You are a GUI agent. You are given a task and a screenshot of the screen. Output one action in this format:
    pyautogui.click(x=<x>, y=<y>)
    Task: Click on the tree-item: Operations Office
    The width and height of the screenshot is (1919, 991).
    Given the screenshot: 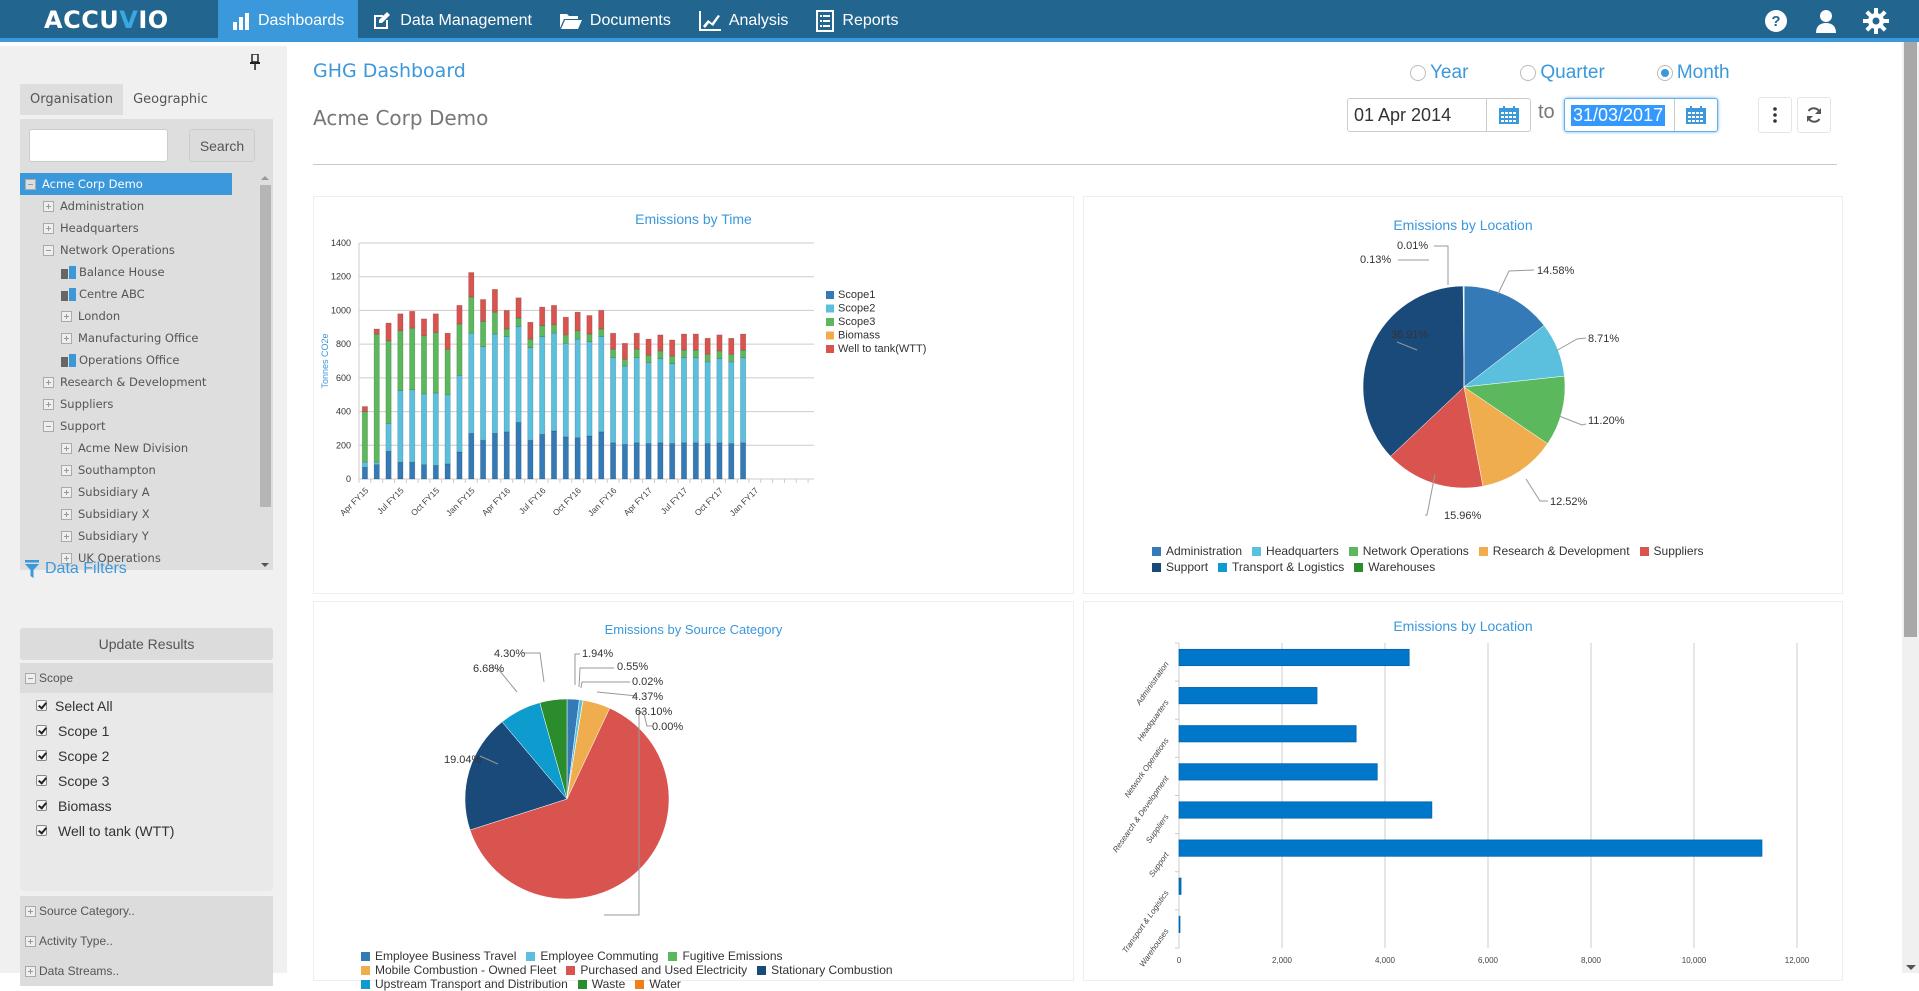 What is the action you would take?
    pyautogui.click(x=126, y=360)
    